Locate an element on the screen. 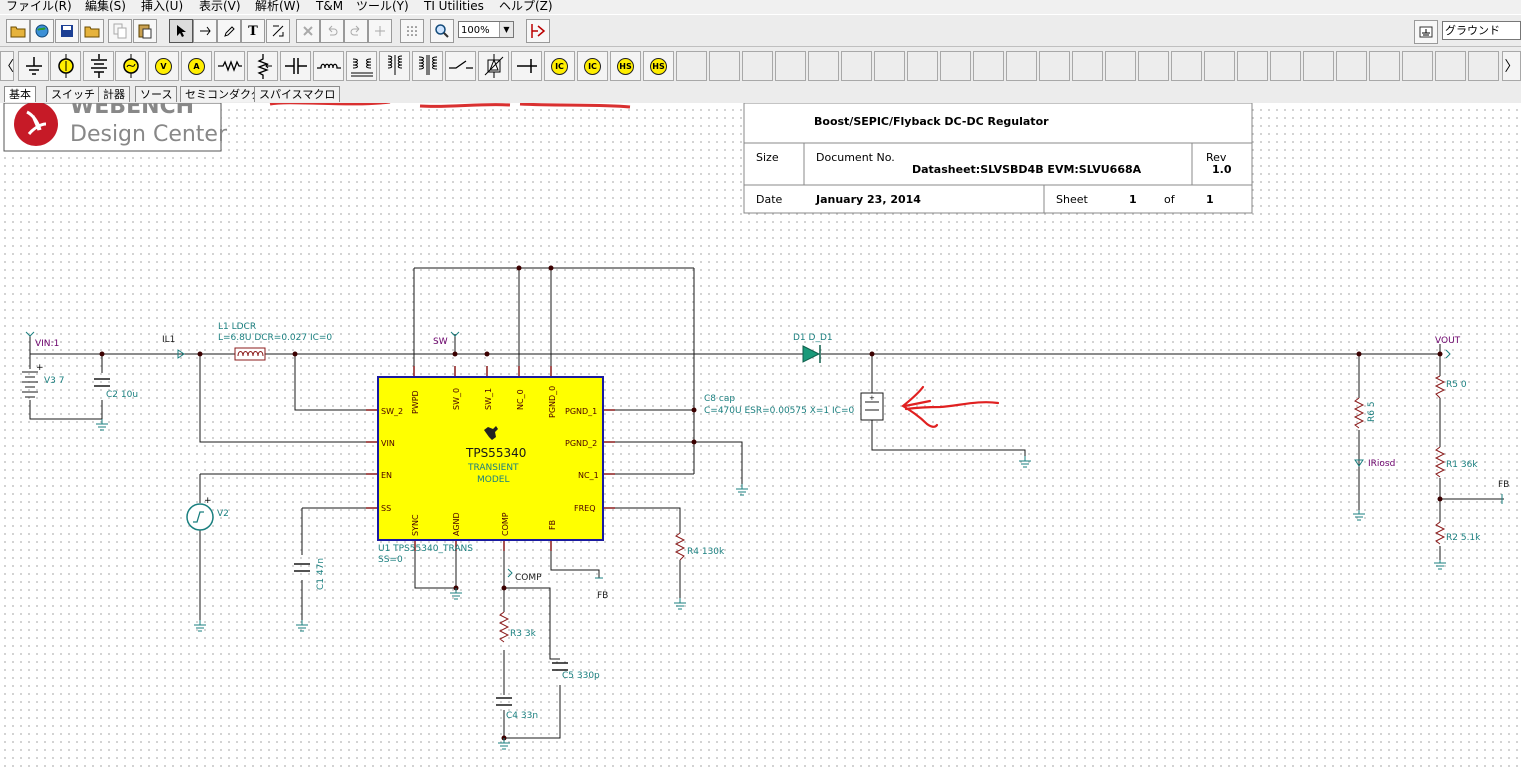 Image resolution: width=1521 pixels, height=769 pixels. resistor-r2 is located at coordinates (1440, 533).